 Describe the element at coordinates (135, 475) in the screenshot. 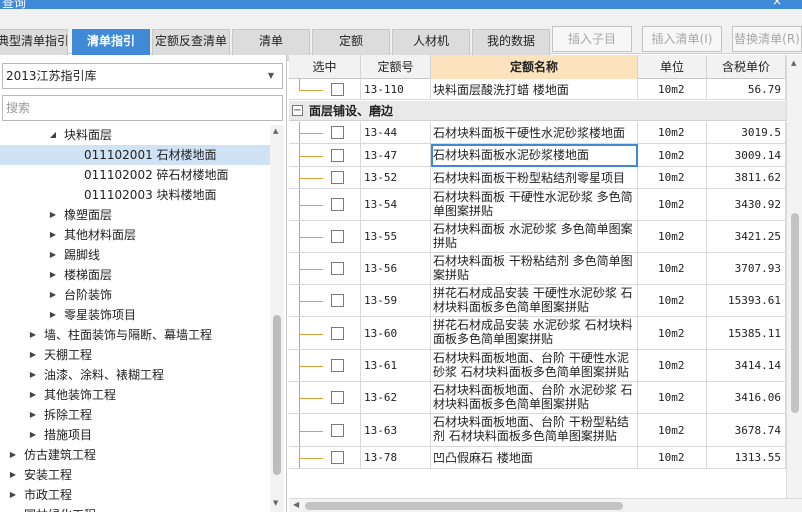

I see `tree-node: ▶ 安装工程` at that location.